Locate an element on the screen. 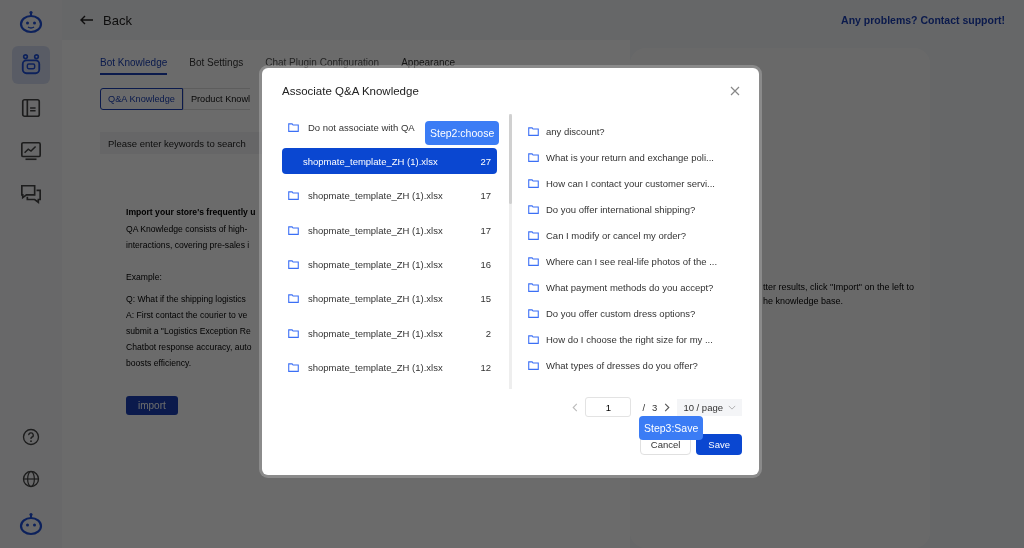 Image resolution: width=1024 pixels, height=548 pixels. back-arrow-icon is located at coordinates (87, 20).